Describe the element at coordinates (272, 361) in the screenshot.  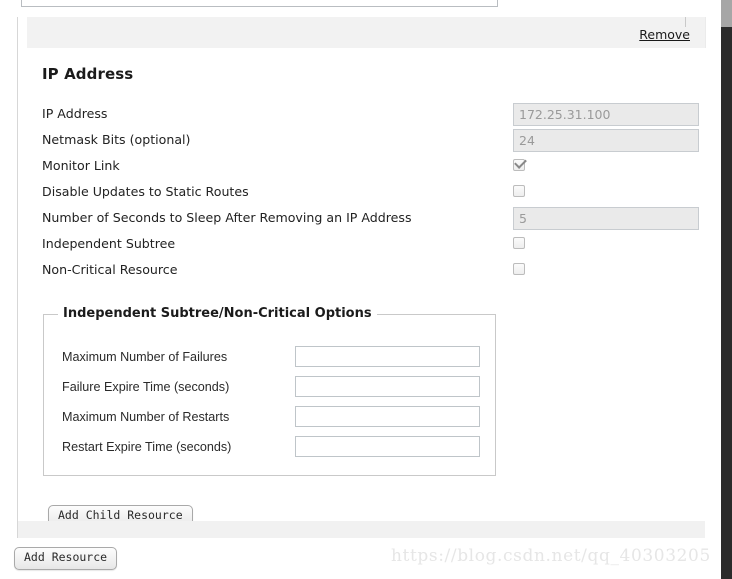
I see `fieldset-row-max-failures: Maximum Number of Failures` at that location.